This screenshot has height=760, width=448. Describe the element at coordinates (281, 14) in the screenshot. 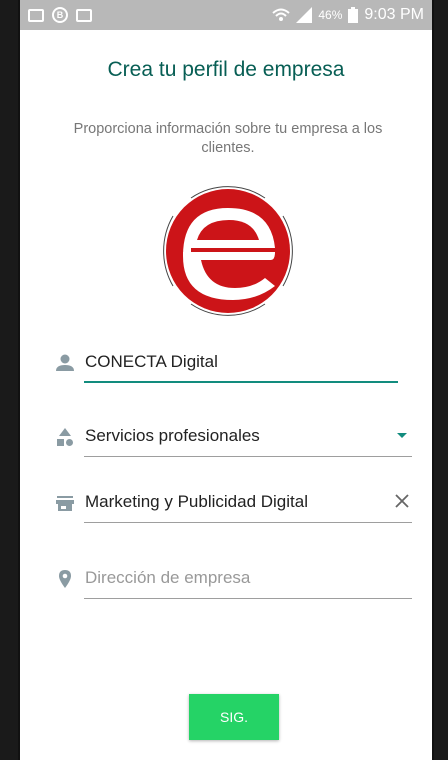

I see `wifi-icon` at that location.